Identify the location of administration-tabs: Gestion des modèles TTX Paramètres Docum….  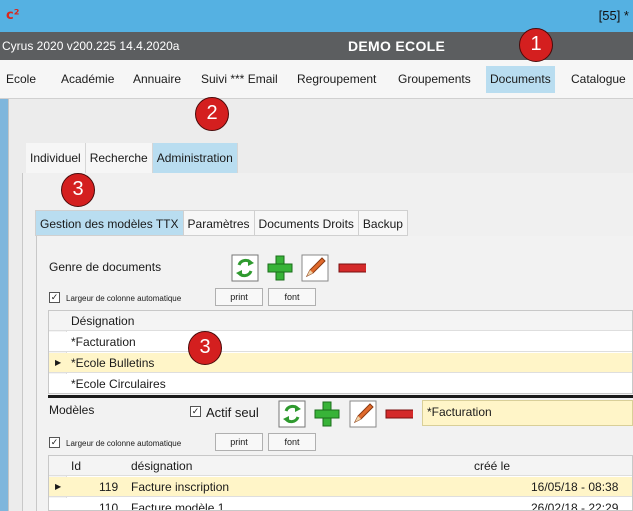
(221, 223).